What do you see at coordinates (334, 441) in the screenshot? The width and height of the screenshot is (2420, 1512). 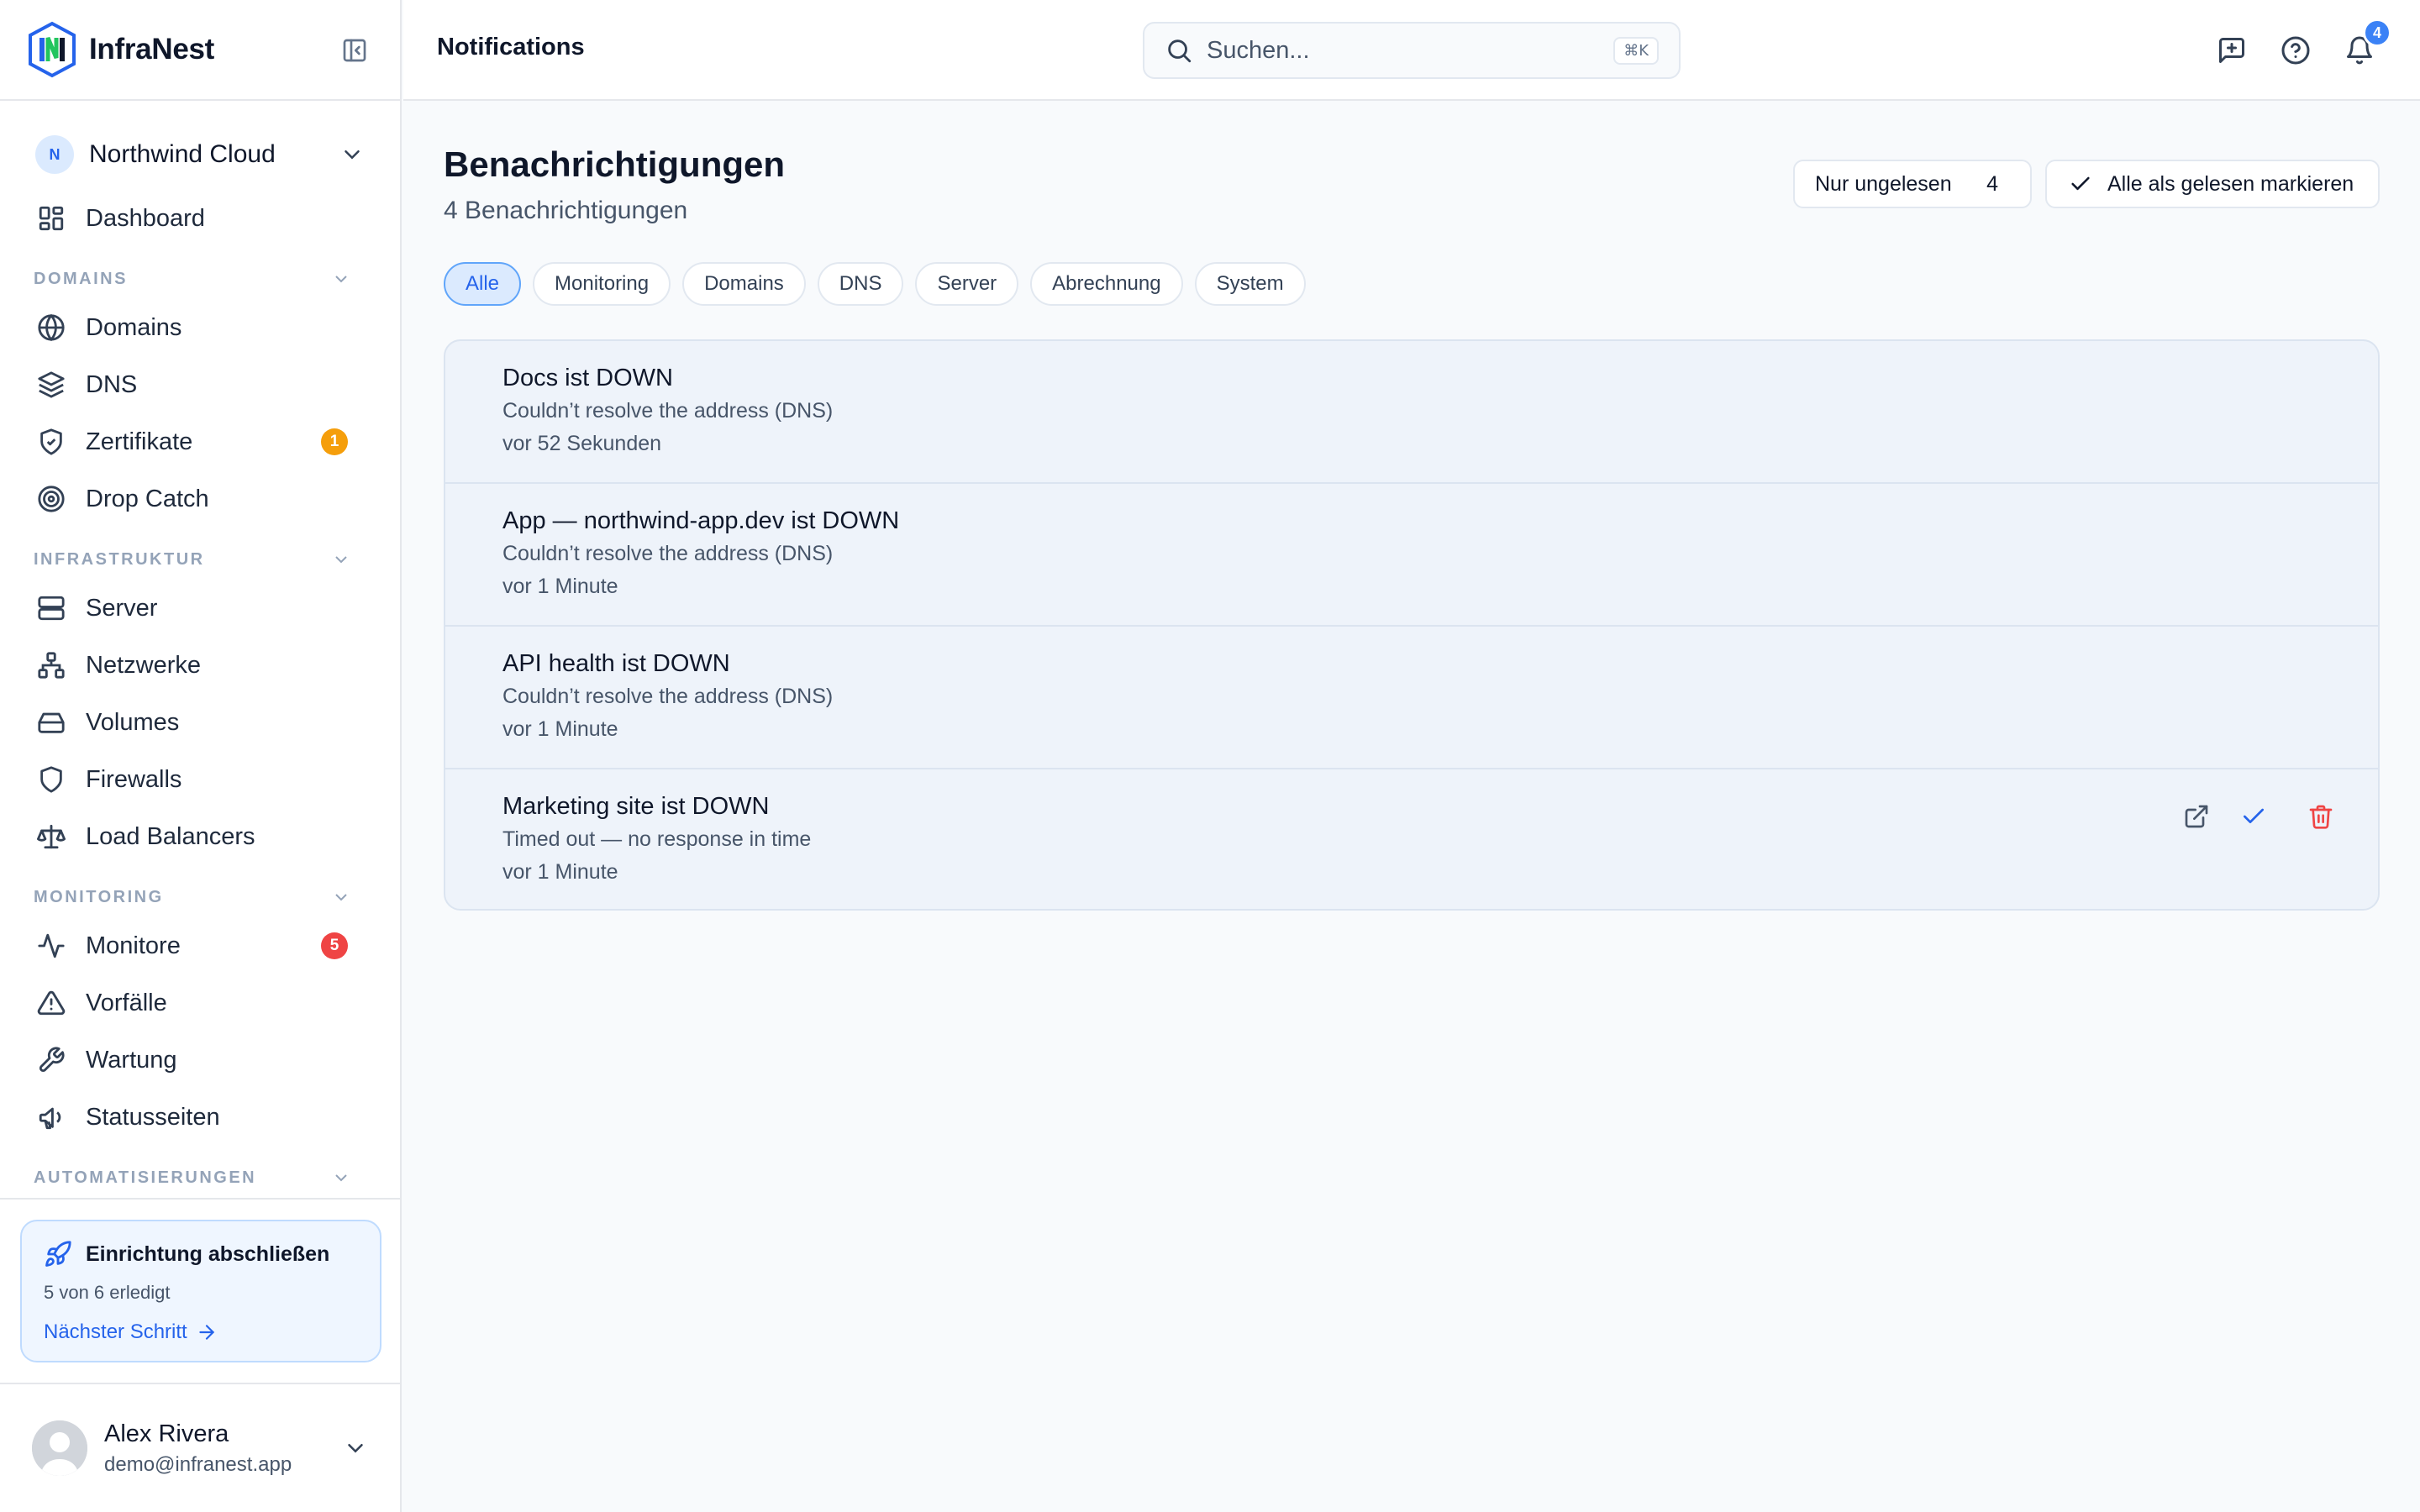 I see `certificates-badge: 1` at bounding box center [334, 441].